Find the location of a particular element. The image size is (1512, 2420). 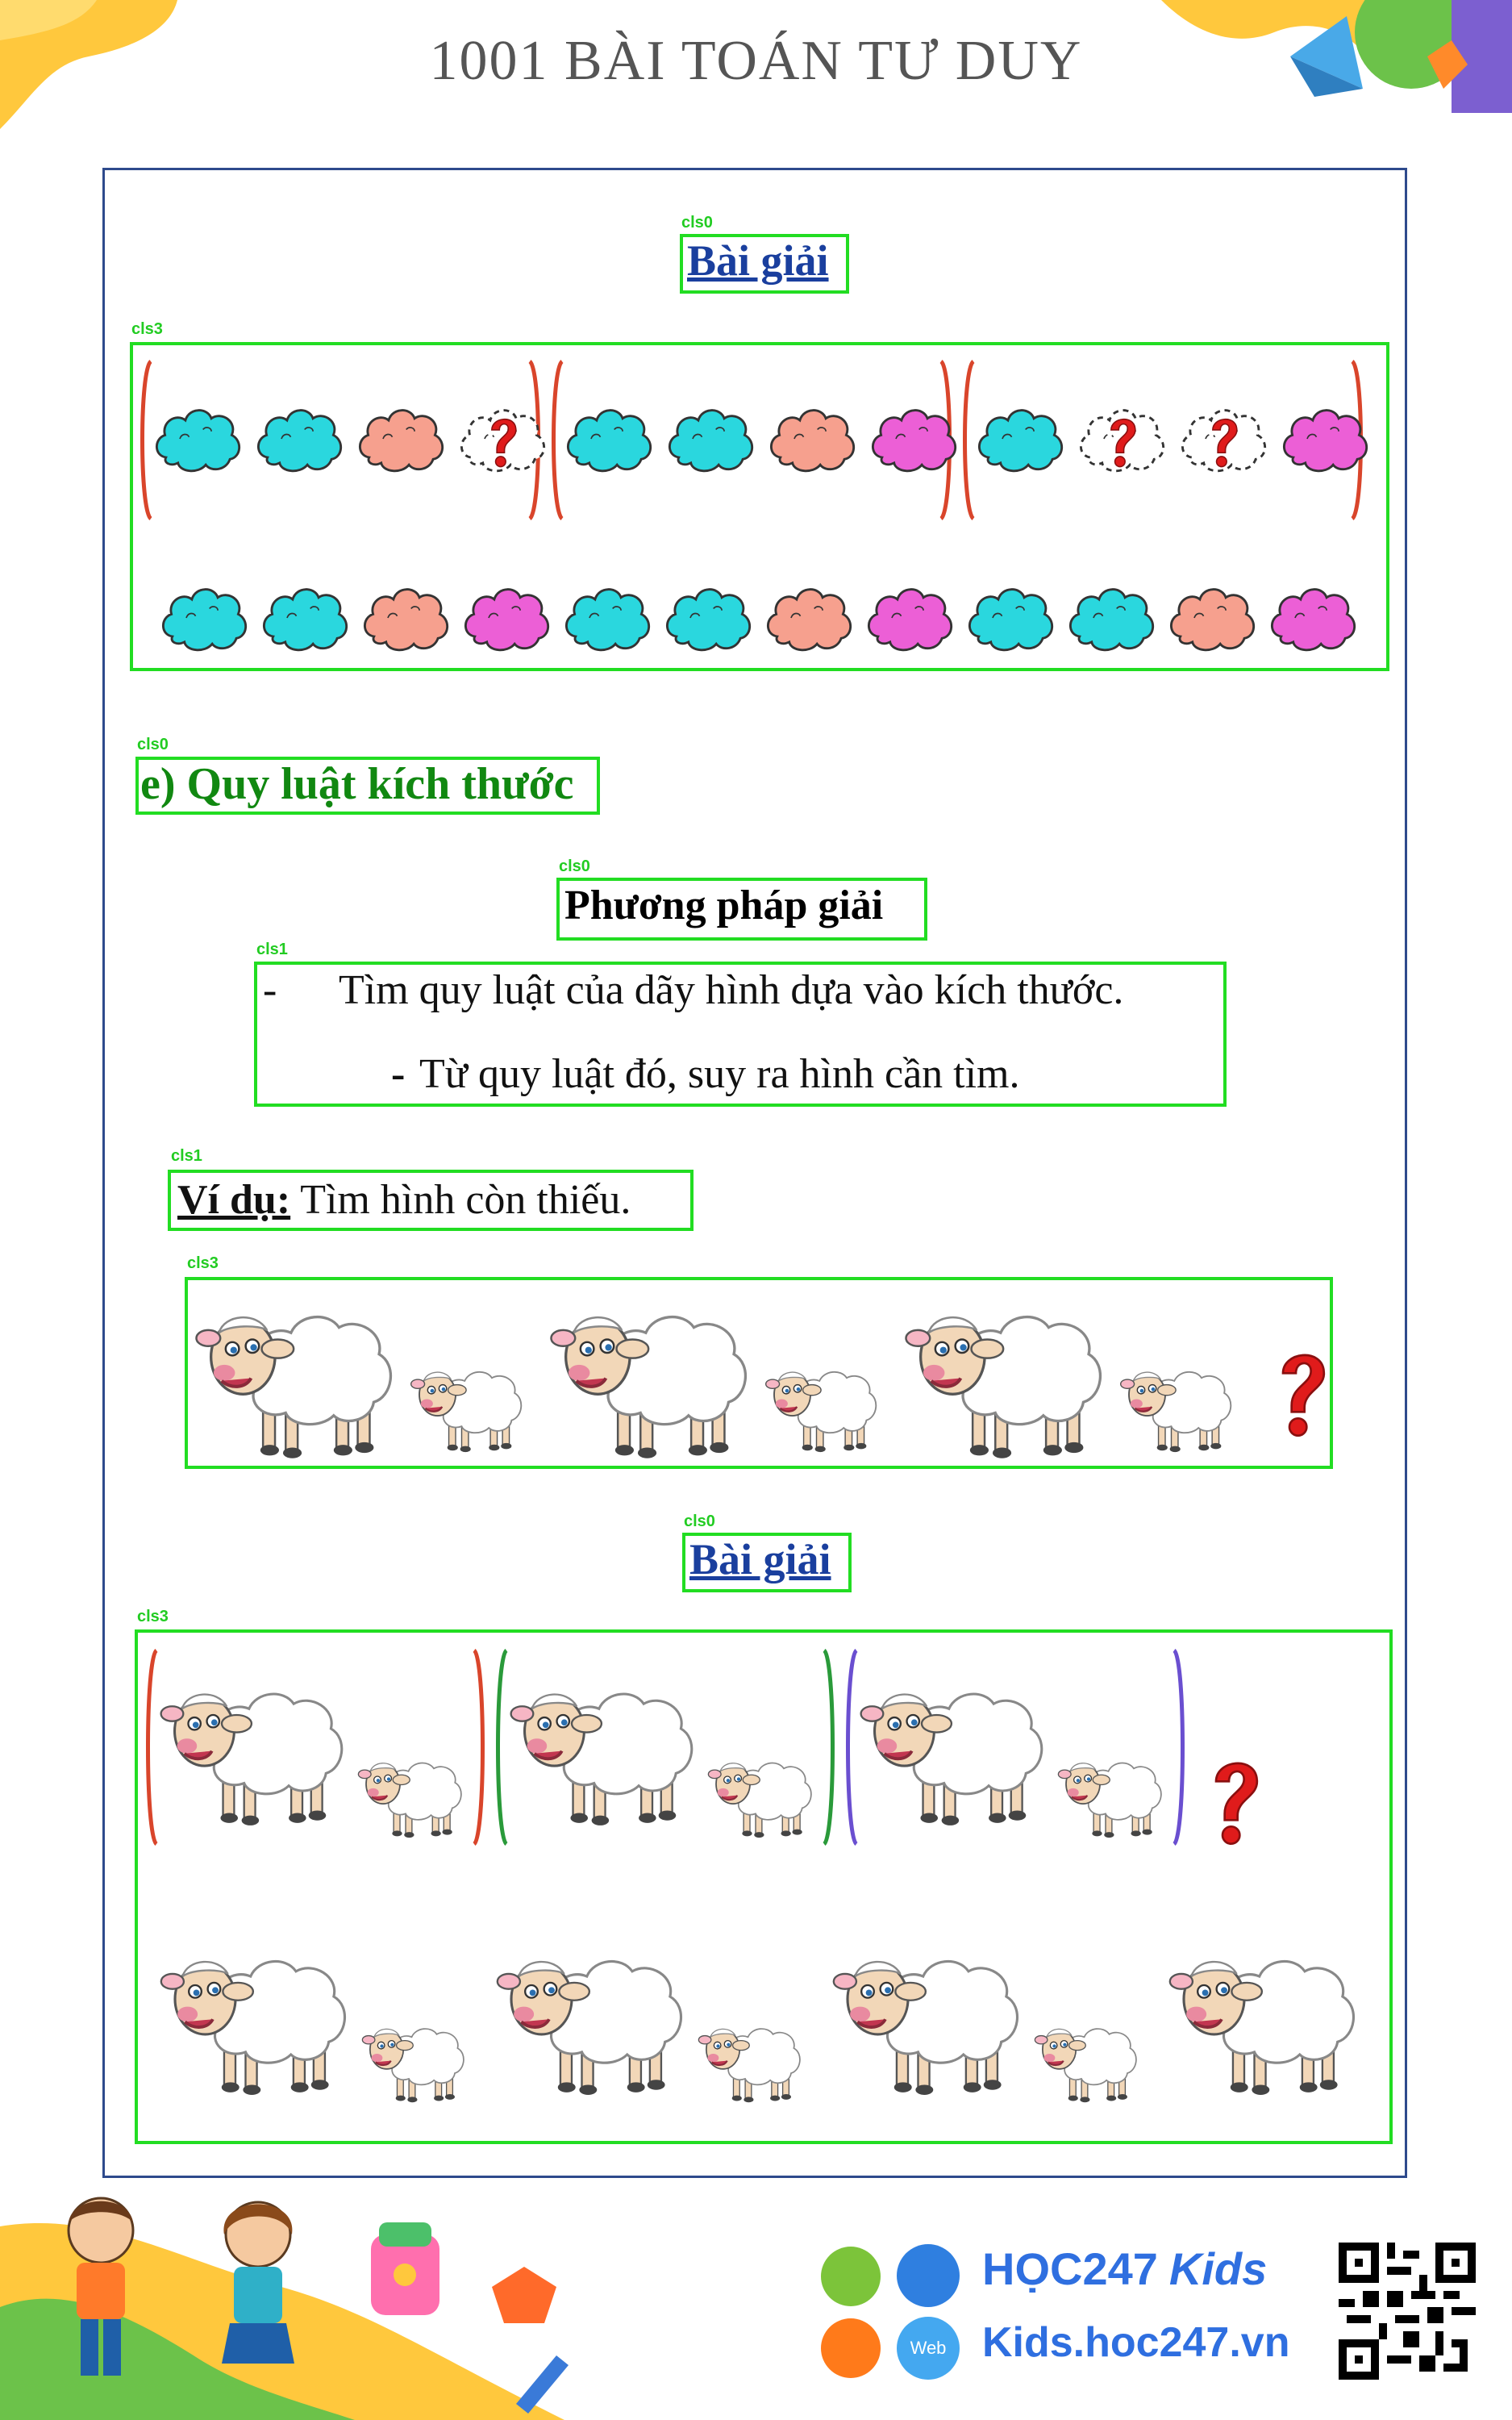

web-badge: Web is located at coordinates (929, 2348).